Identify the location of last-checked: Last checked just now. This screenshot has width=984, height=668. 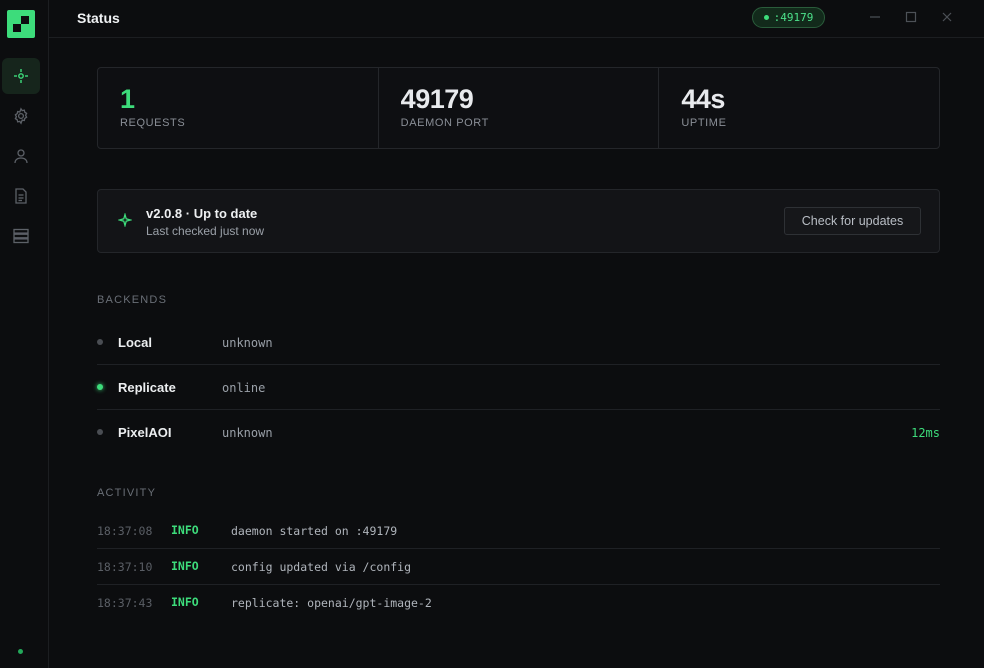
(205, 231).